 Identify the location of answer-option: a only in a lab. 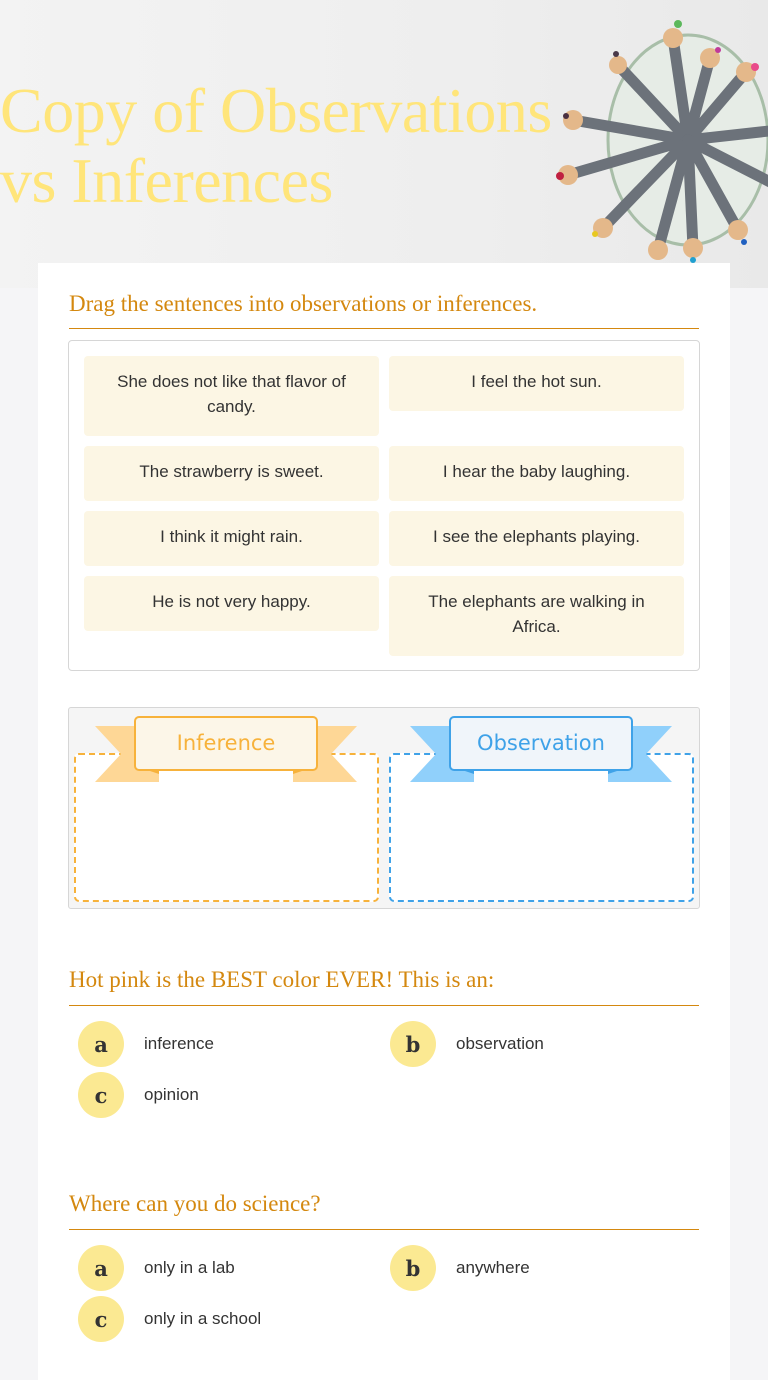
(156, 1268).